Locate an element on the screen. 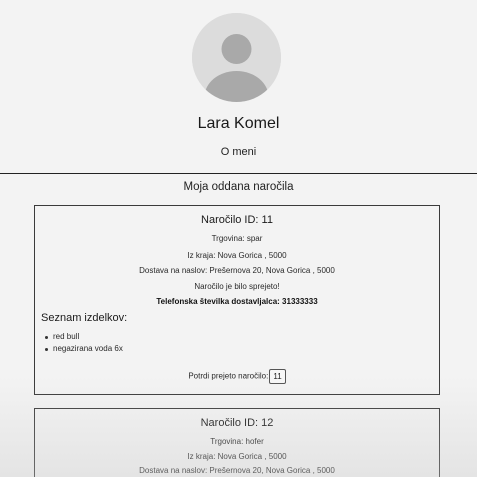  items-title: Seznam izdelkov: is located at coordinates (84, 318).